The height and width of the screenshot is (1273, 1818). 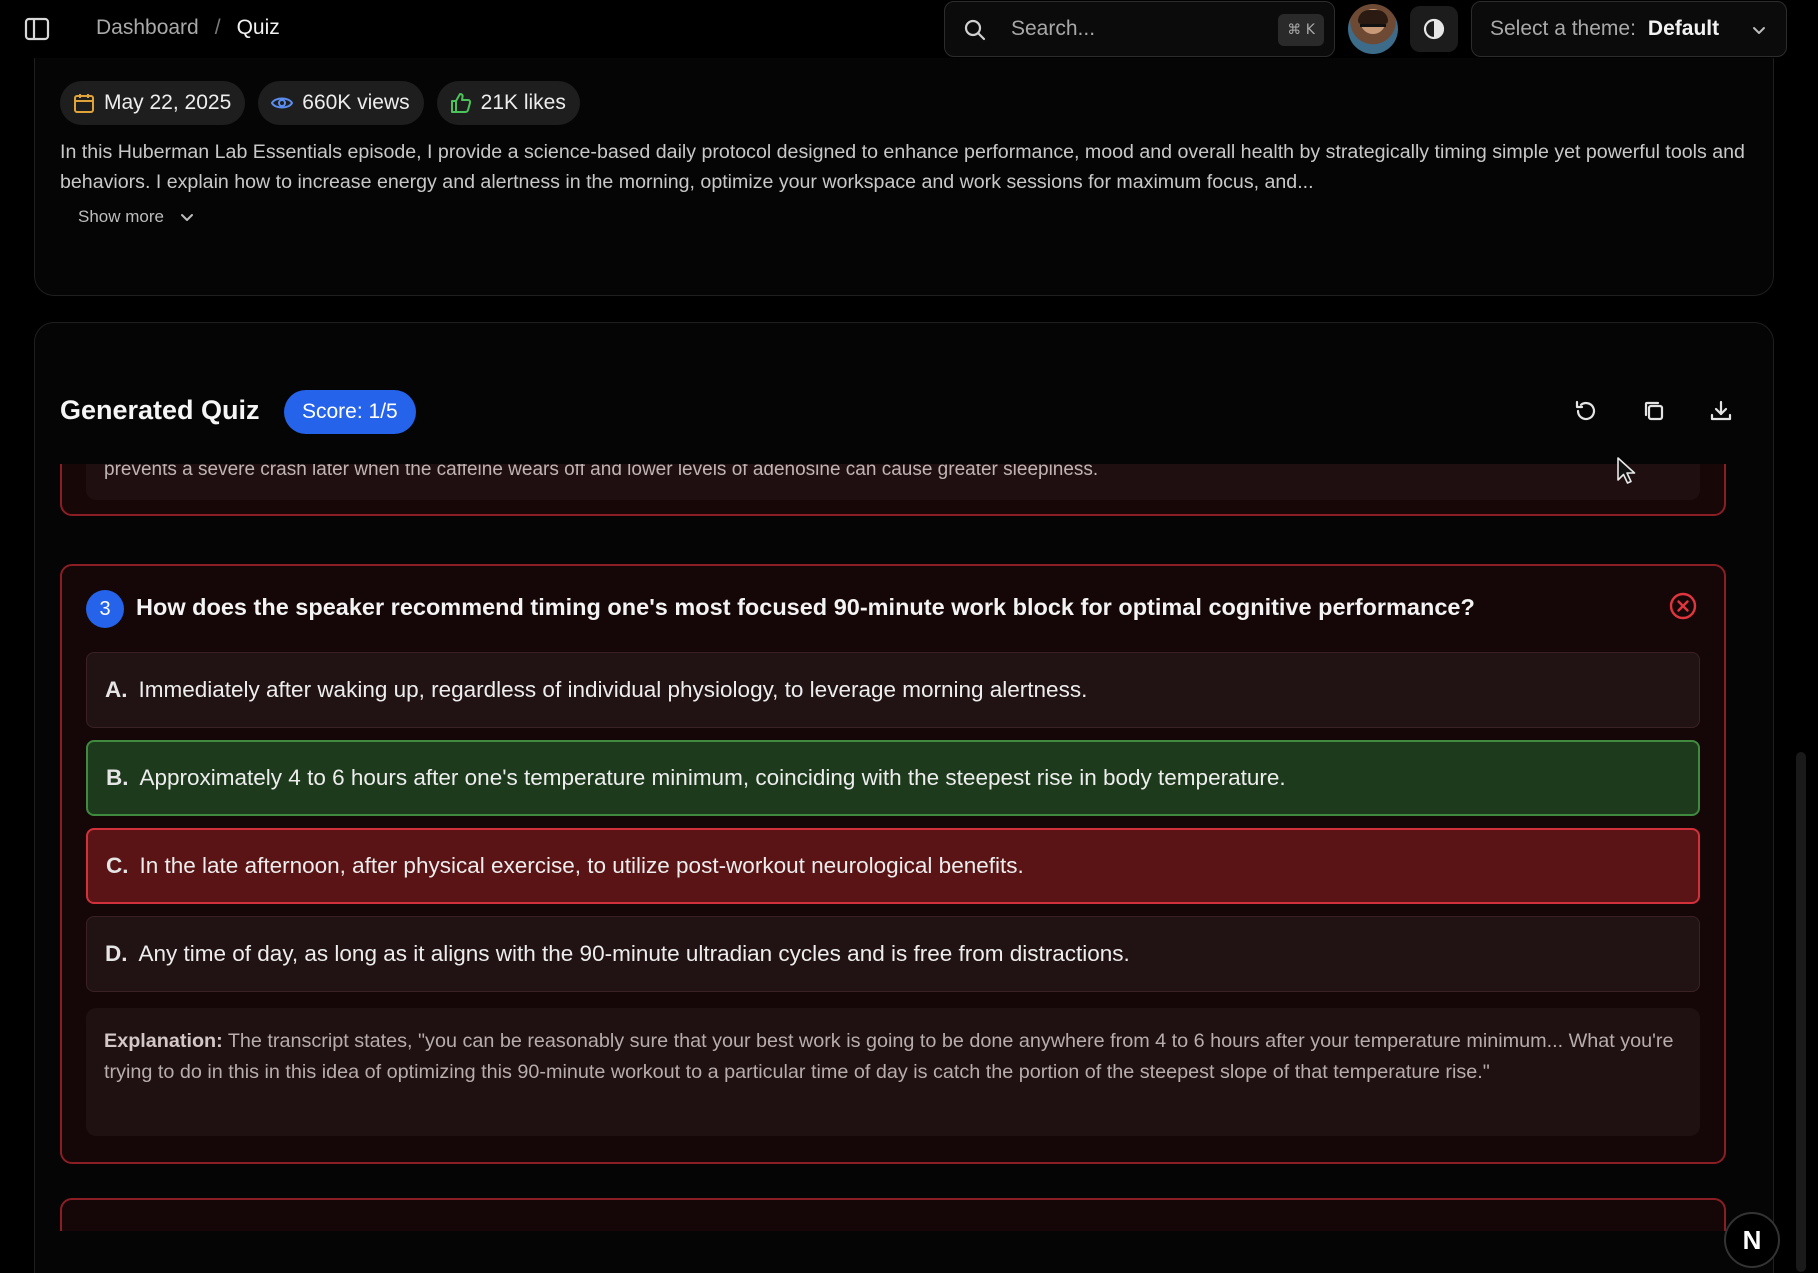 What do you see at coordinates (258, 27) in the screenshot?
I see `breadcrumb-current: Quiz` at bounding box center [258, 27].